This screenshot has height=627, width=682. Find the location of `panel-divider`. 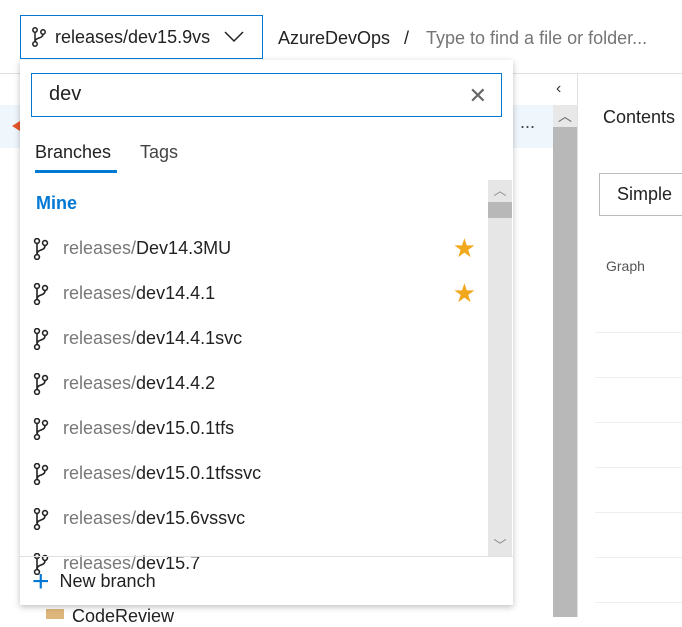

panel-divider is located at coordinates (577, 345).